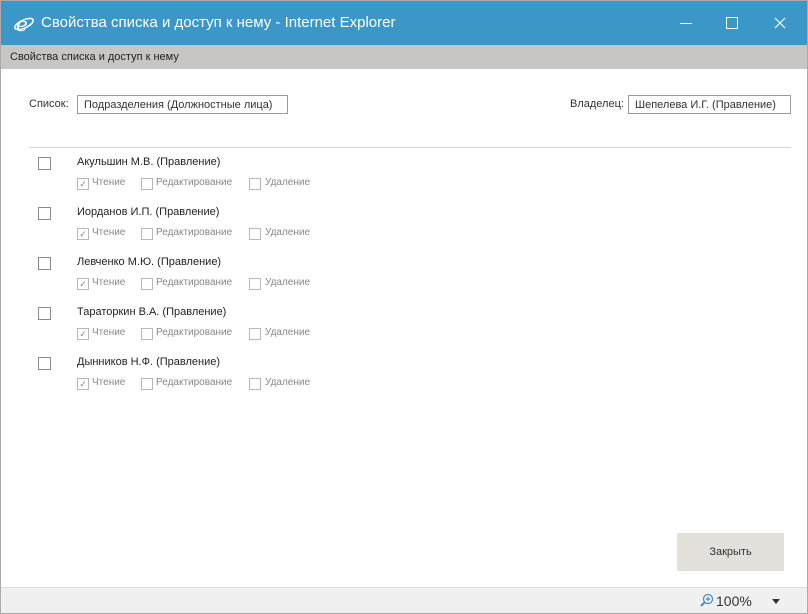  I want to click on page-header: Свойства списка и доступ к нему, so click(404, 57).